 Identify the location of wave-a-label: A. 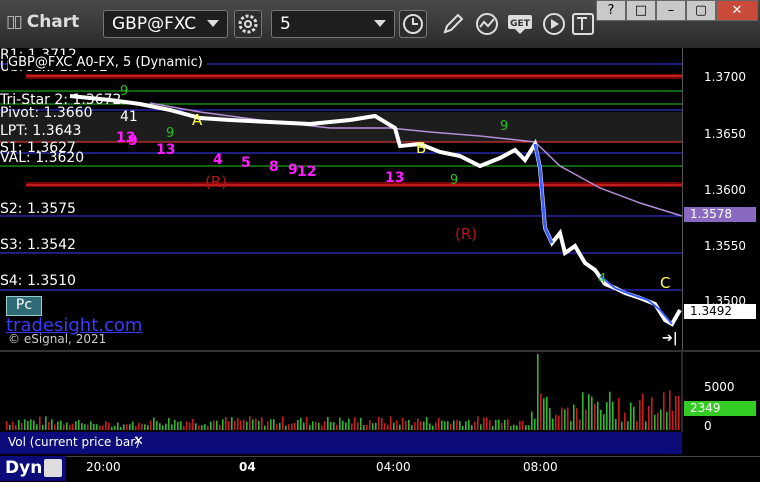
(197, 120).